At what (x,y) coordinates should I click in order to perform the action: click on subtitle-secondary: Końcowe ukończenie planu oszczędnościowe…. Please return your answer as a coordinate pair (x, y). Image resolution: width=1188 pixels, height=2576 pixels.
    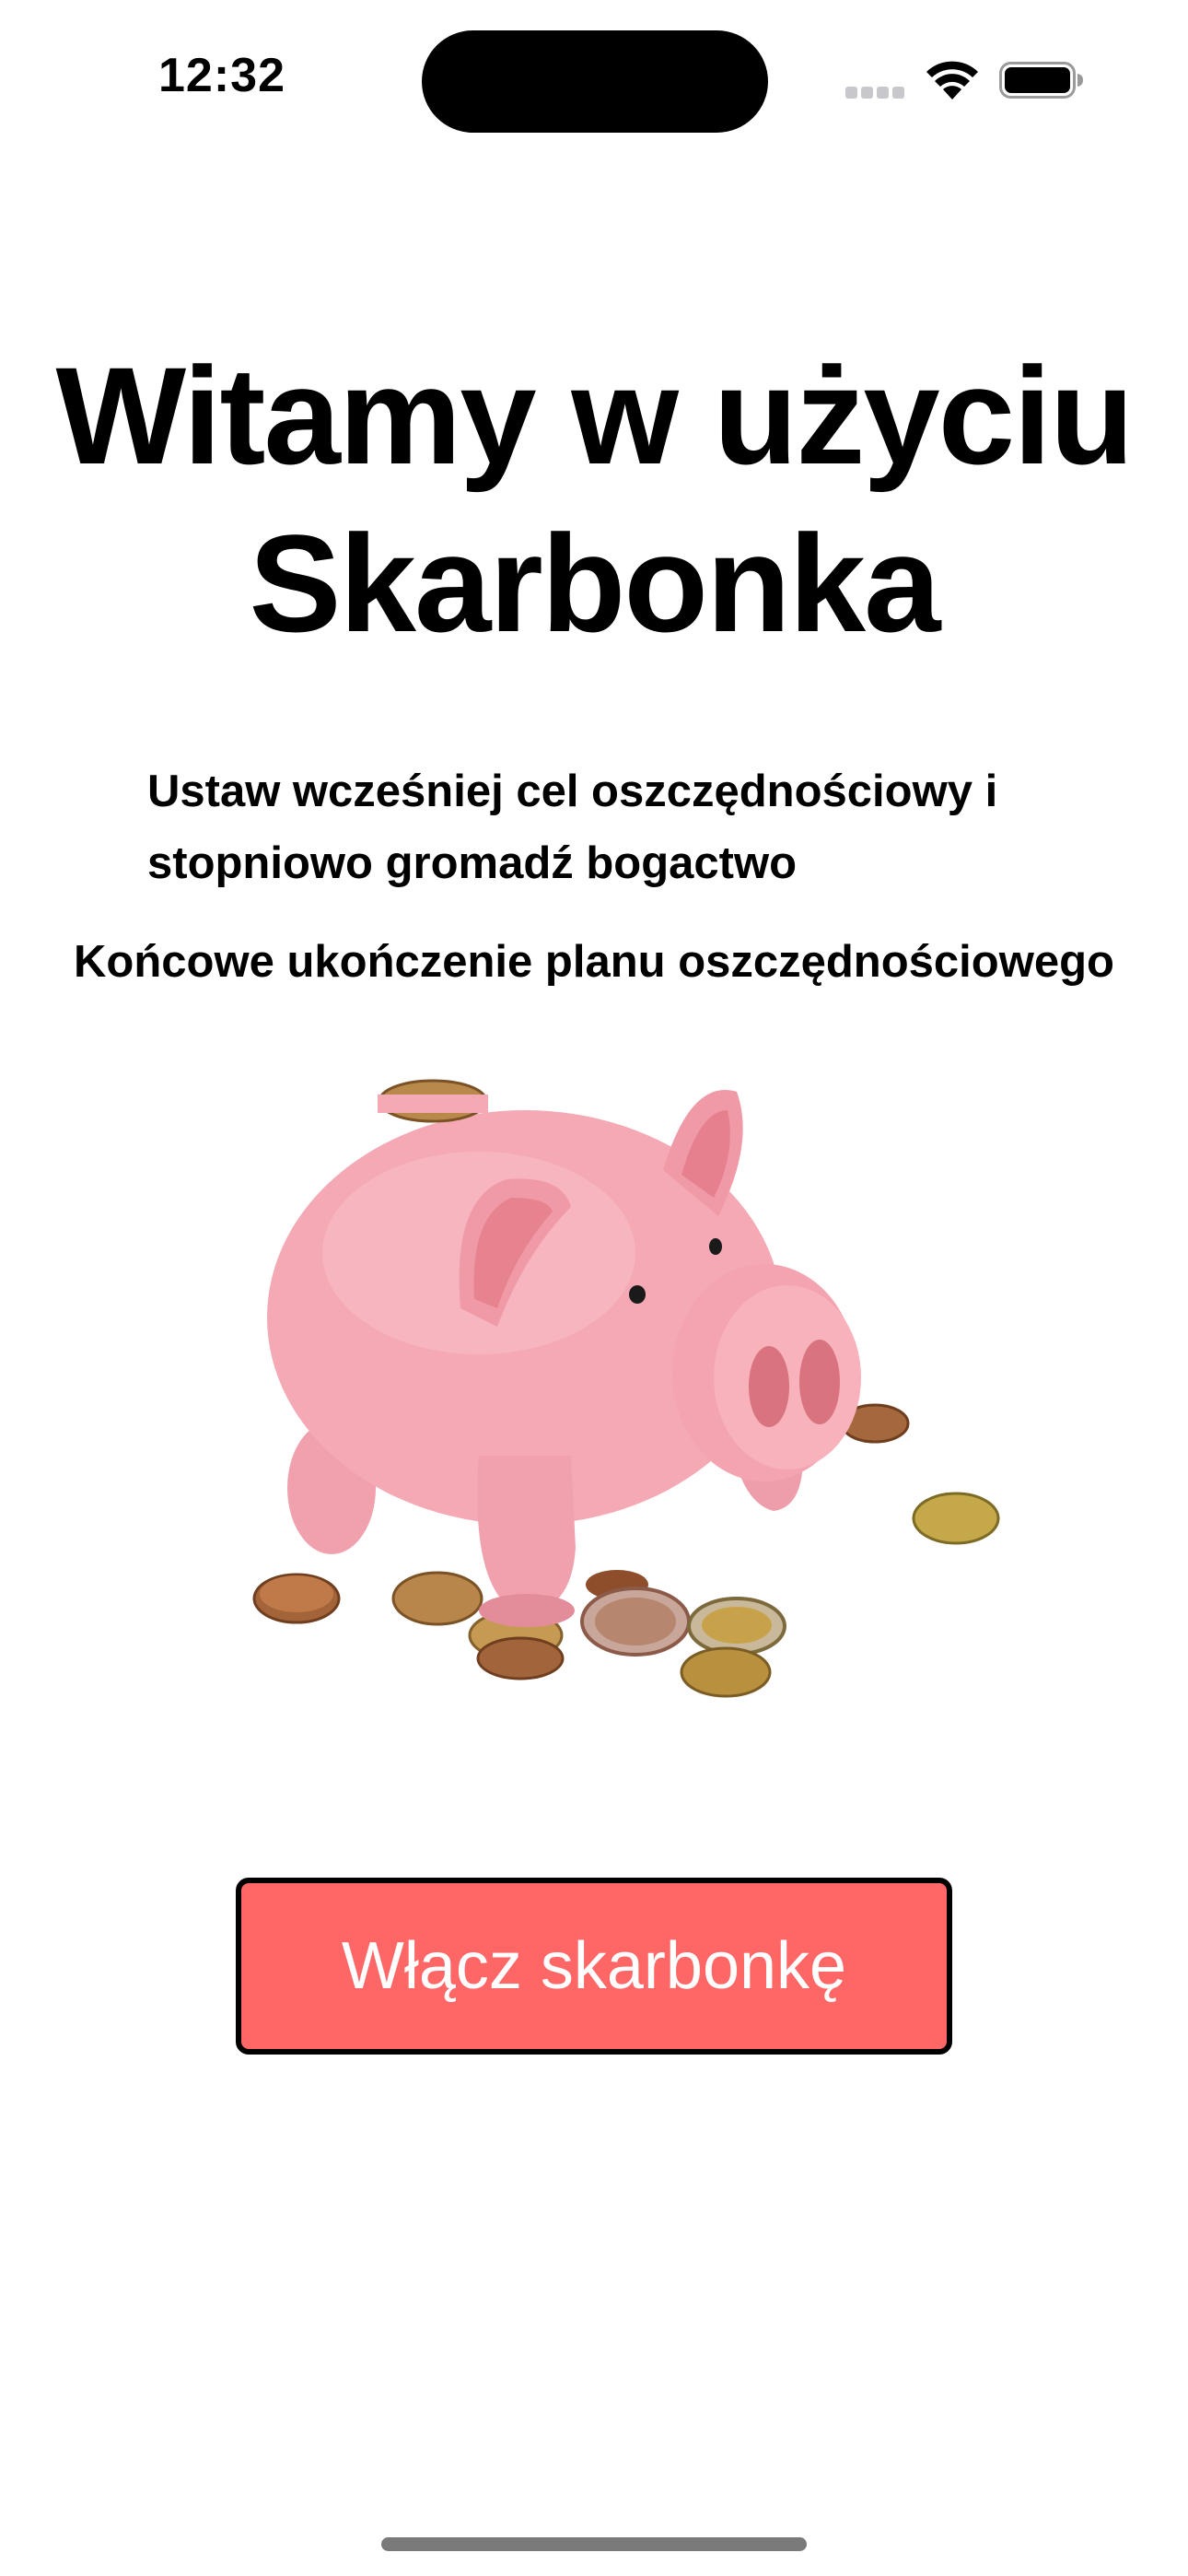
    Looking at the image, I should click on (594, 962).